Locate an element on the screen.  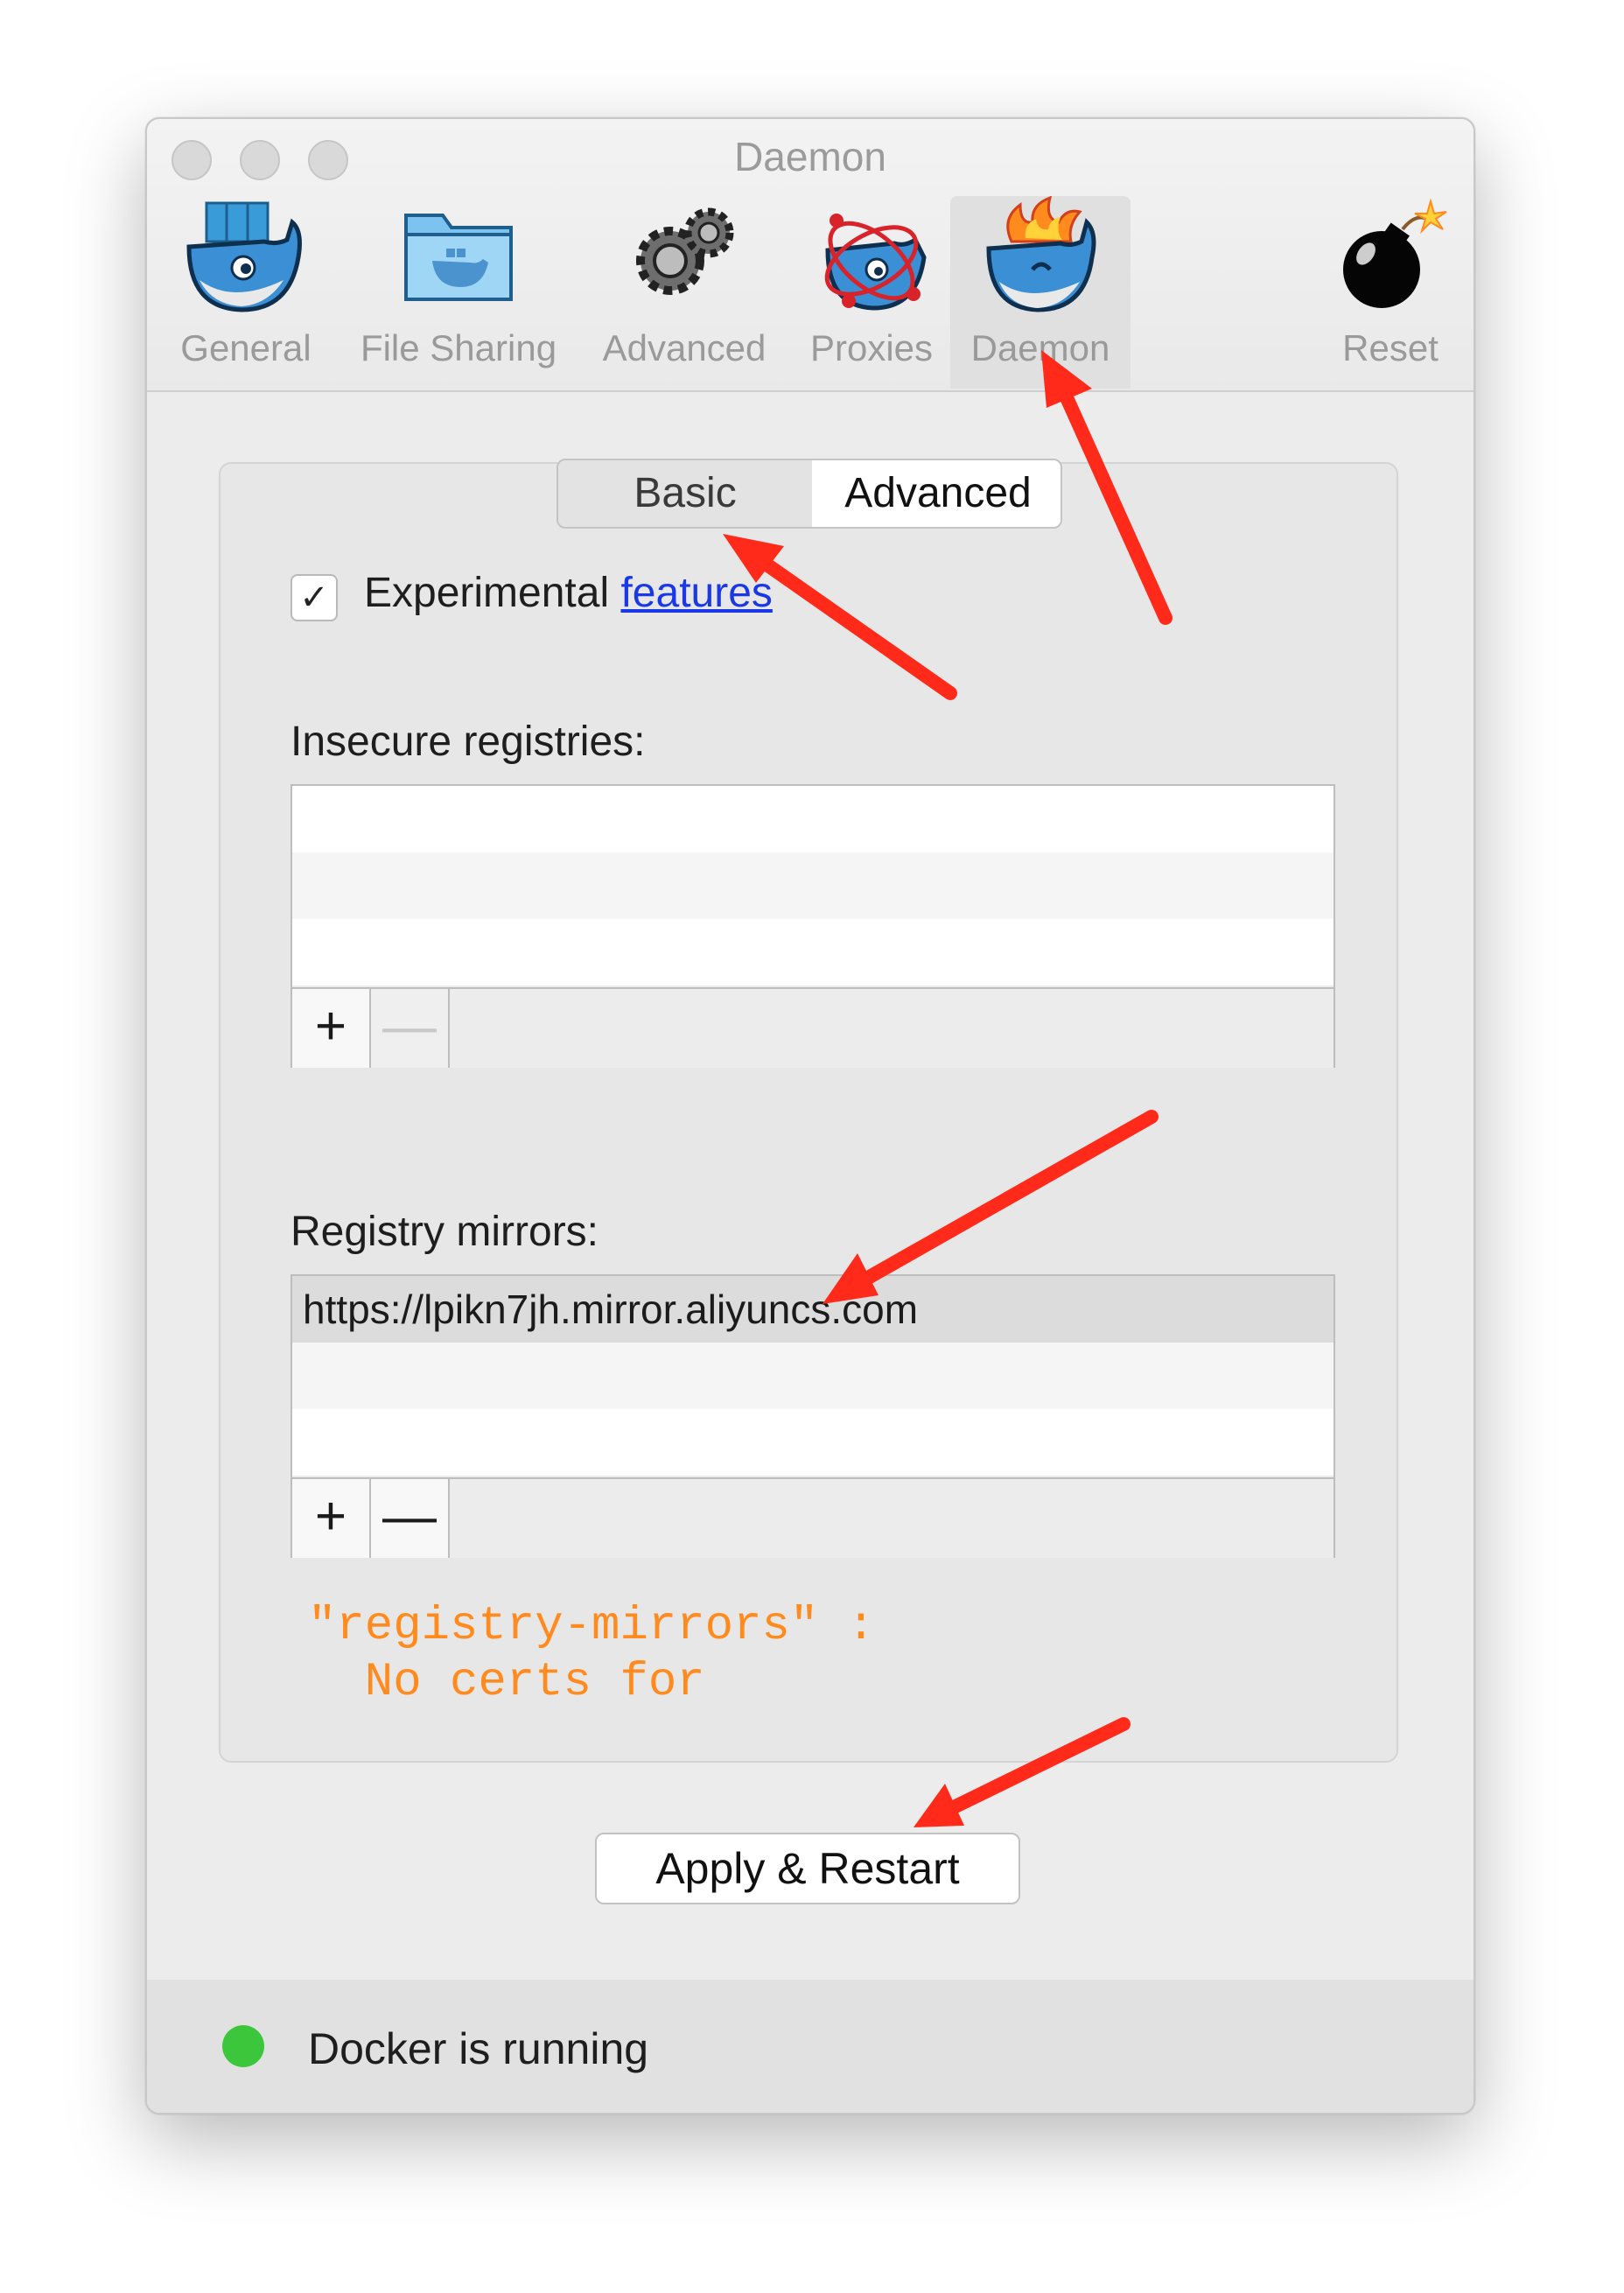
insecure-registries-label: Insecure registries: is located at coordinates (468, 742).